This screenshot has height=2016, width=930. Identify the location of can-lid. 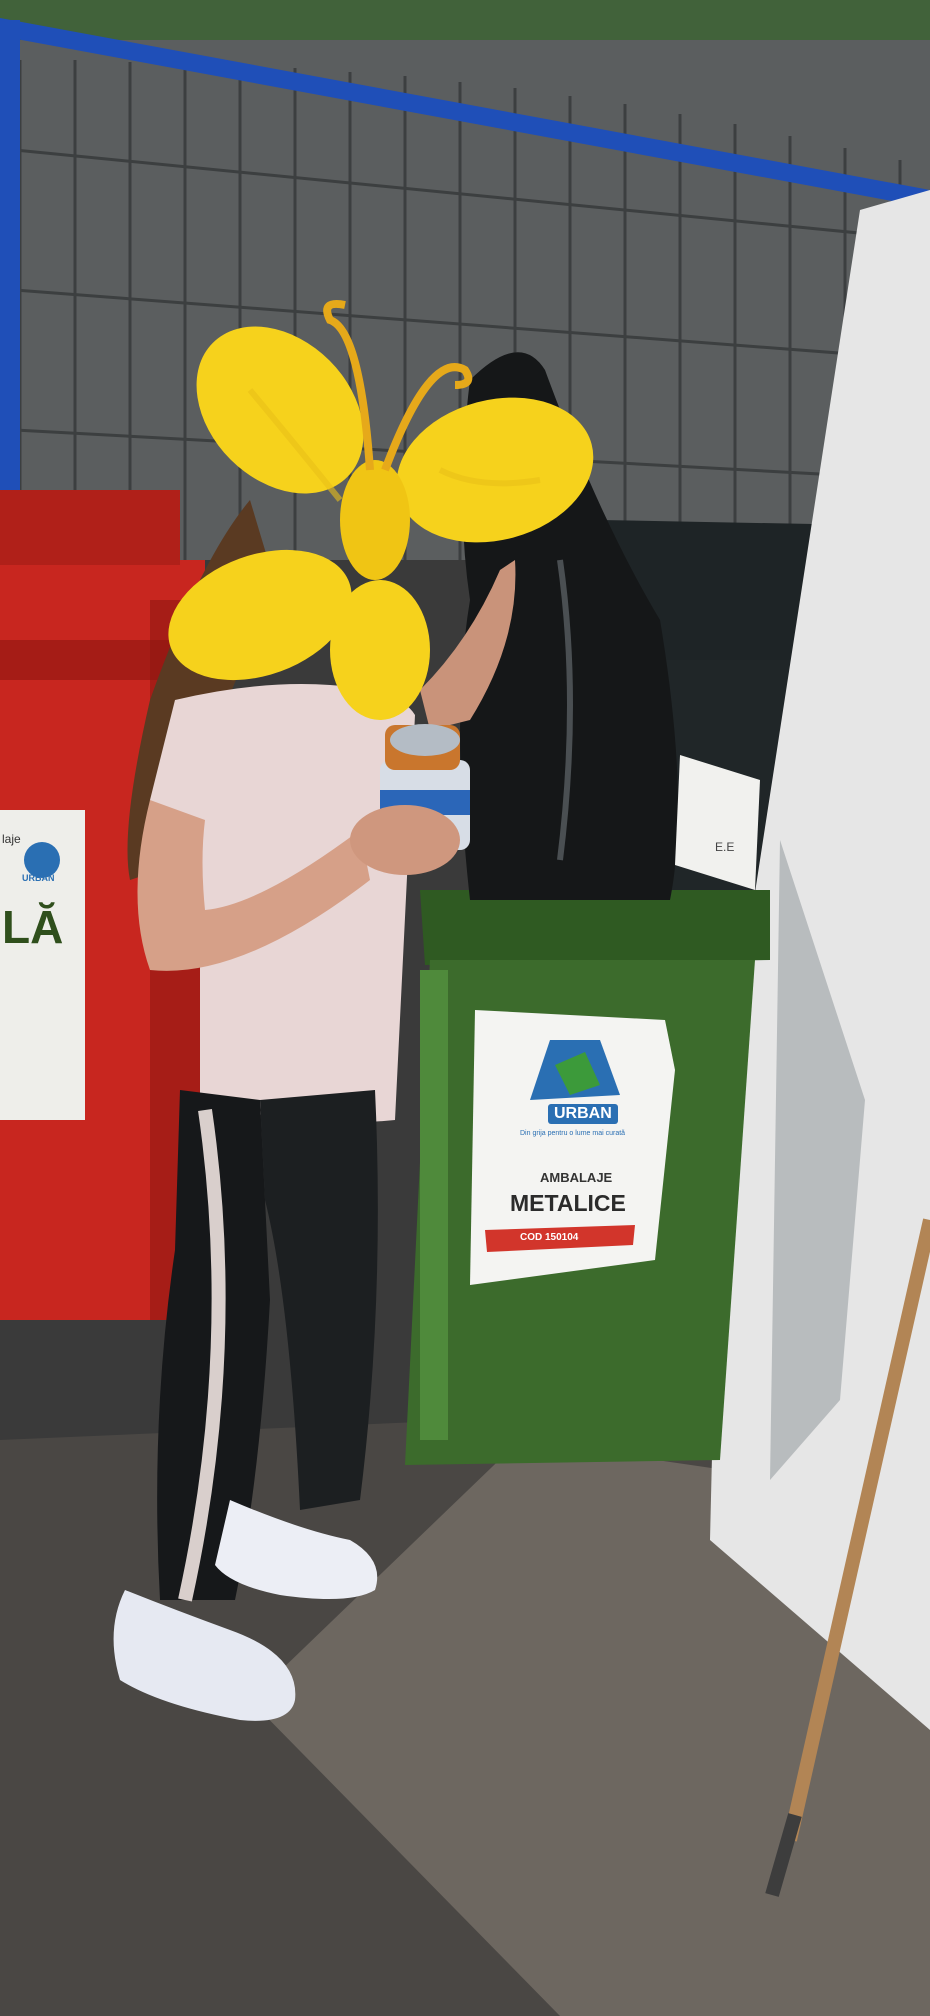
(425, 740).